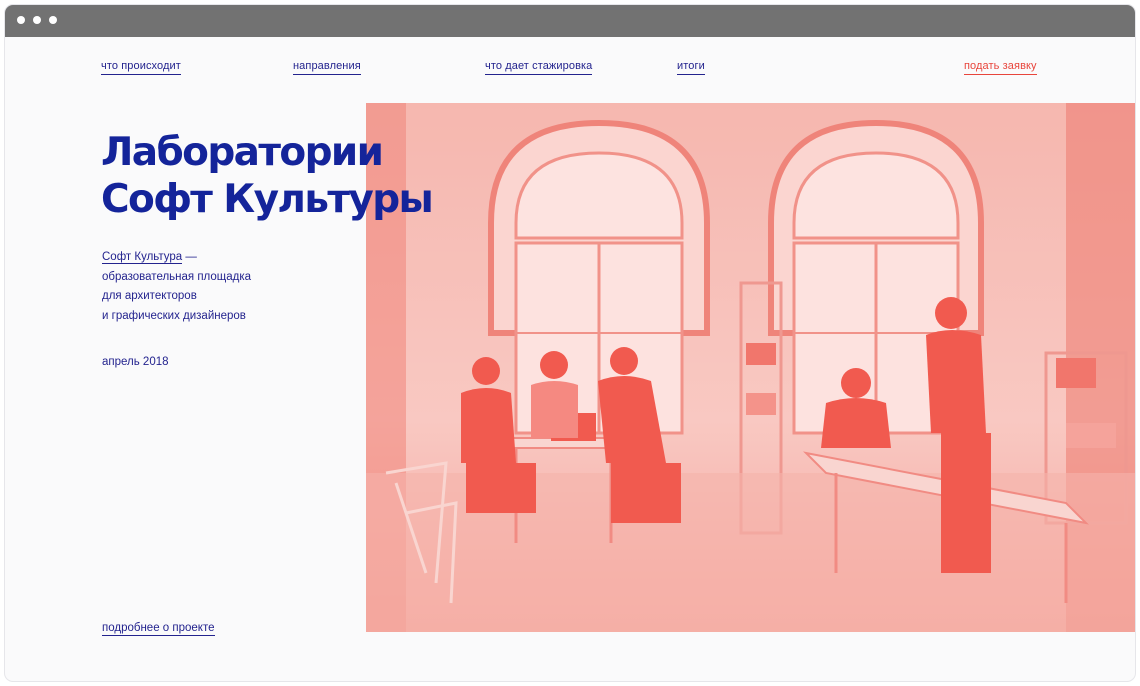 The image size is (1140, 686). I want to click on nav-link-what-happens: что происходит, so click(141, 67).